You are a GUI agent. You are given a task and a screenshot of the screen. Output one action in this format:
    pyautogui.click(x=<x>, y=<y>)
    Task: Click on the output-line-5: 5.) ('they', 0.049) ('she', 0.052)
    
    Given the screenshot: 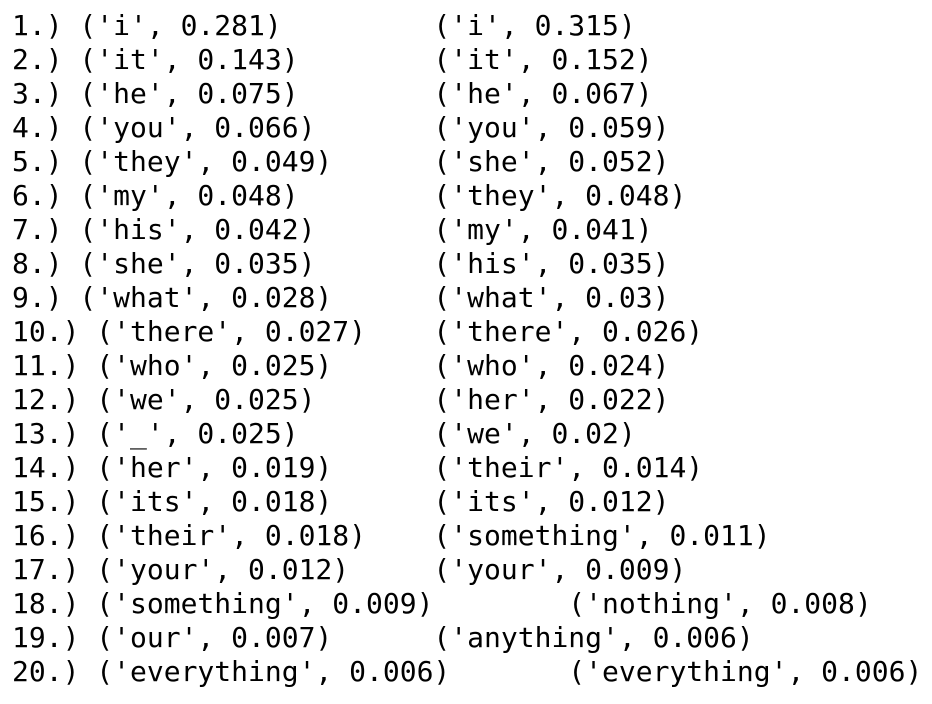 What is the action you would take?
    pyautogui.click(x=341, y=161)
    